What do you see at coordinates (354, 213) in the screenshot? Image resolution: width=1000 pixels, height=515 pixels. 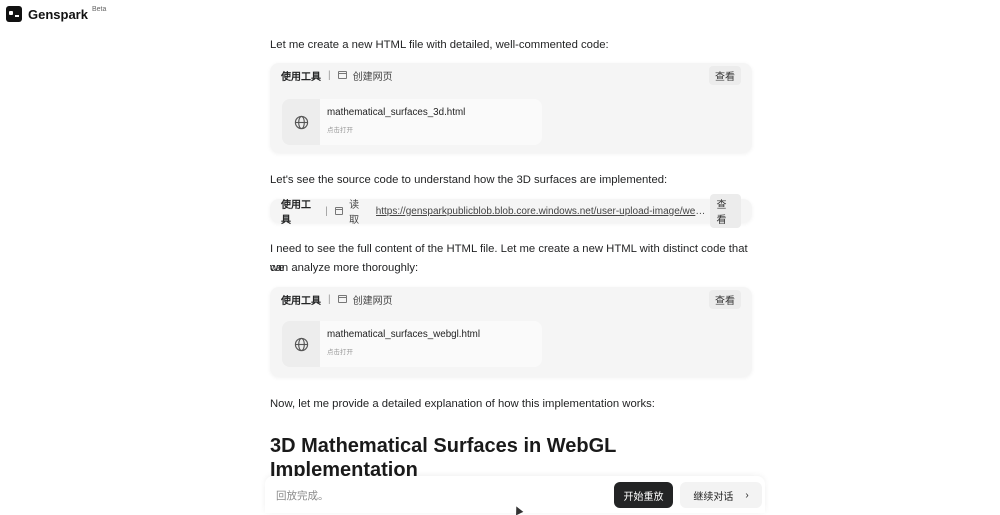 I see `tool-action: 读取` at bounding box center [354, 213].